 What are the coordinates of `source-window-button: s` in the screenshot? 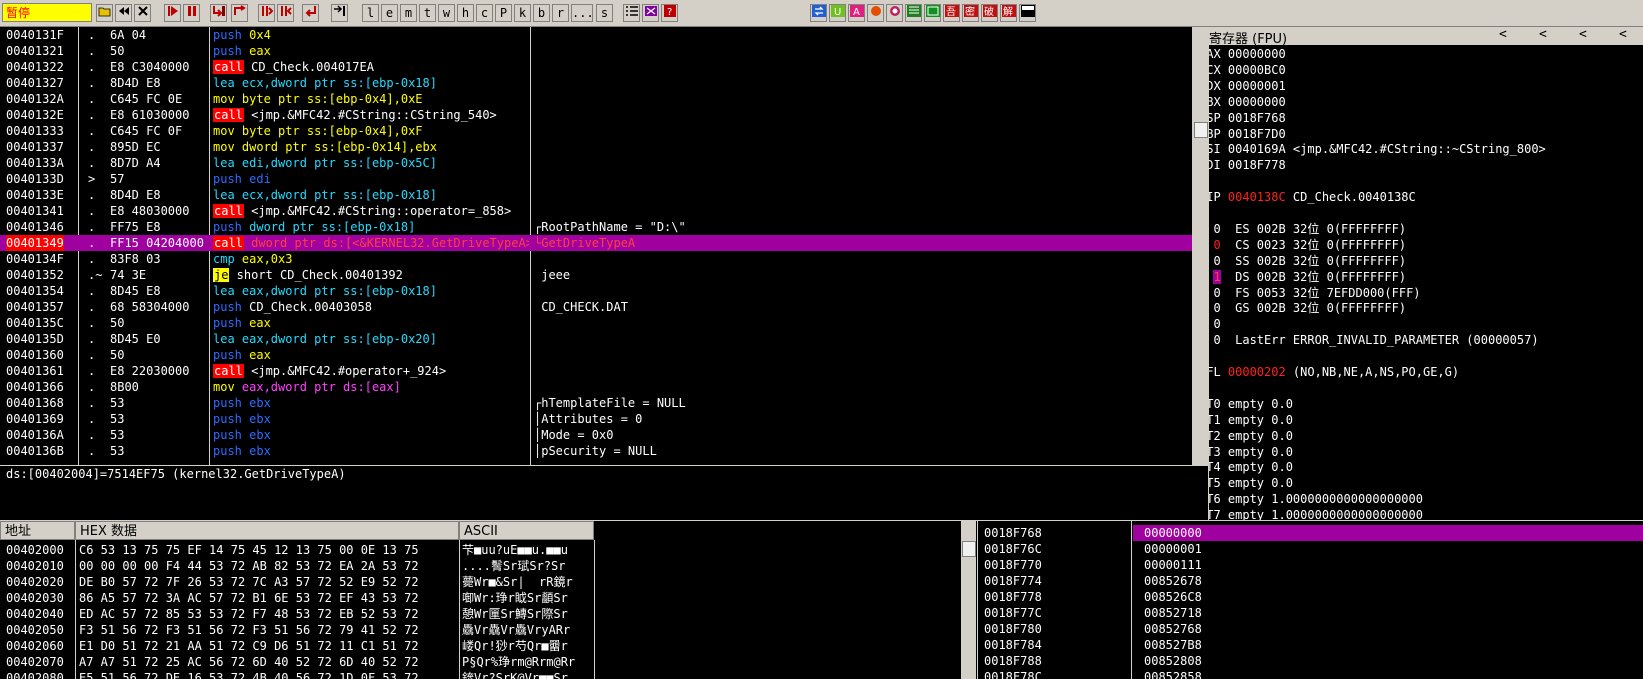 It's located at (604, 13).